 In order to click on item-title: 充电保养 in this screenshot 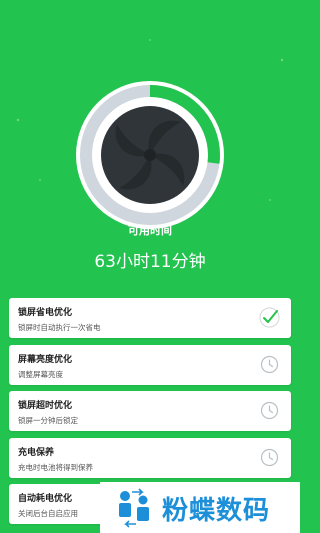, I will do `click(36, 452)`.